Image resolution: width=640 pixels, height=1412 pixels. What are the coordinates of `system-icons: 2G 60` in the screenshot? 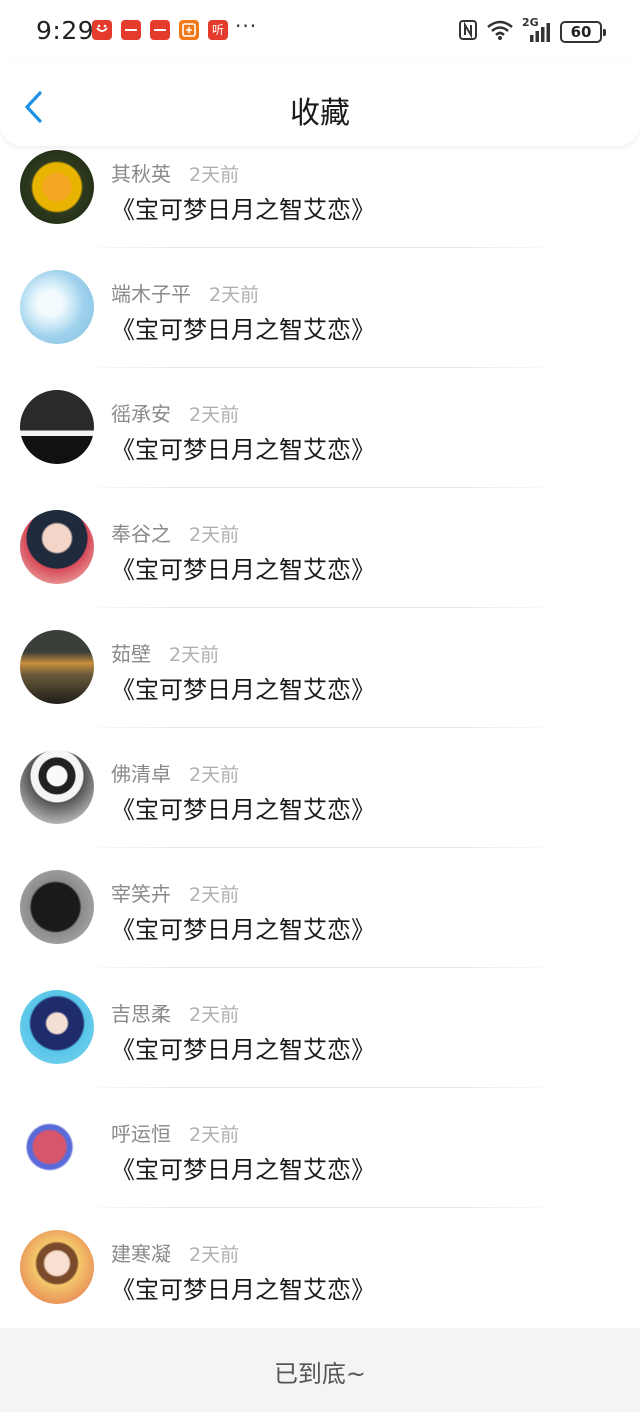 It's located at (532, 30).